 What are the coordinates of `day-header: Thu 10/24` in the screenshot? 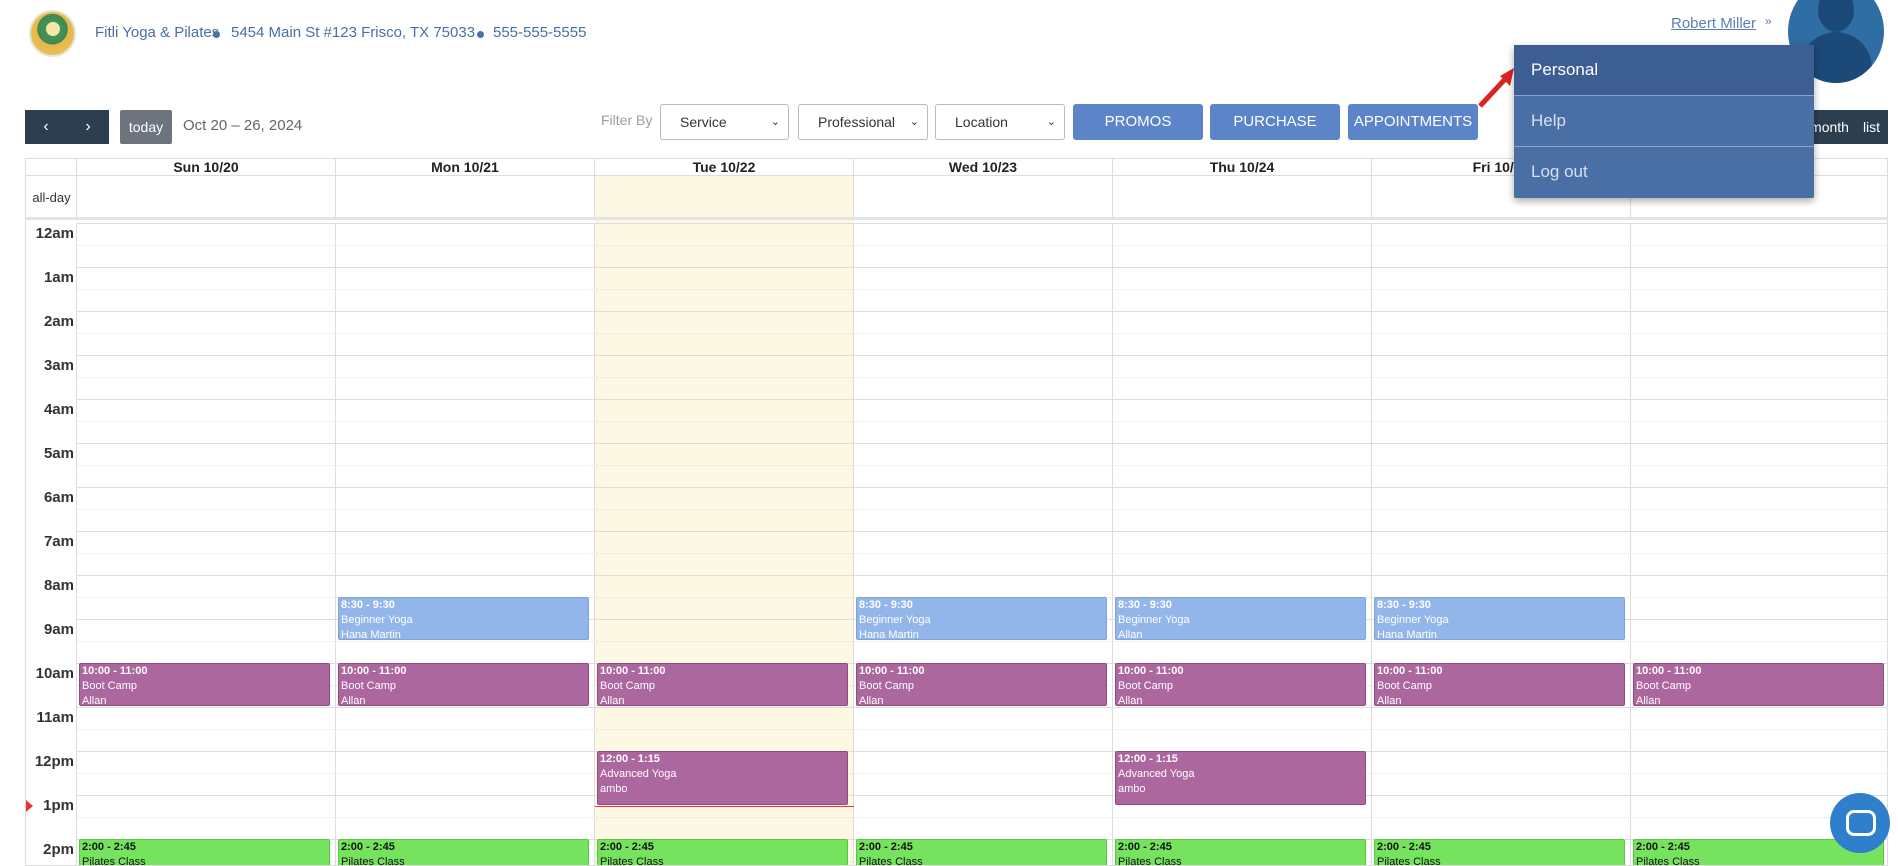 It's located at (1242, 167).